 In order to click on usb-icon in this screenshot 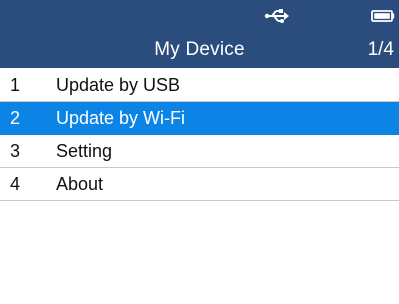, I will do `click(276, 16)`.